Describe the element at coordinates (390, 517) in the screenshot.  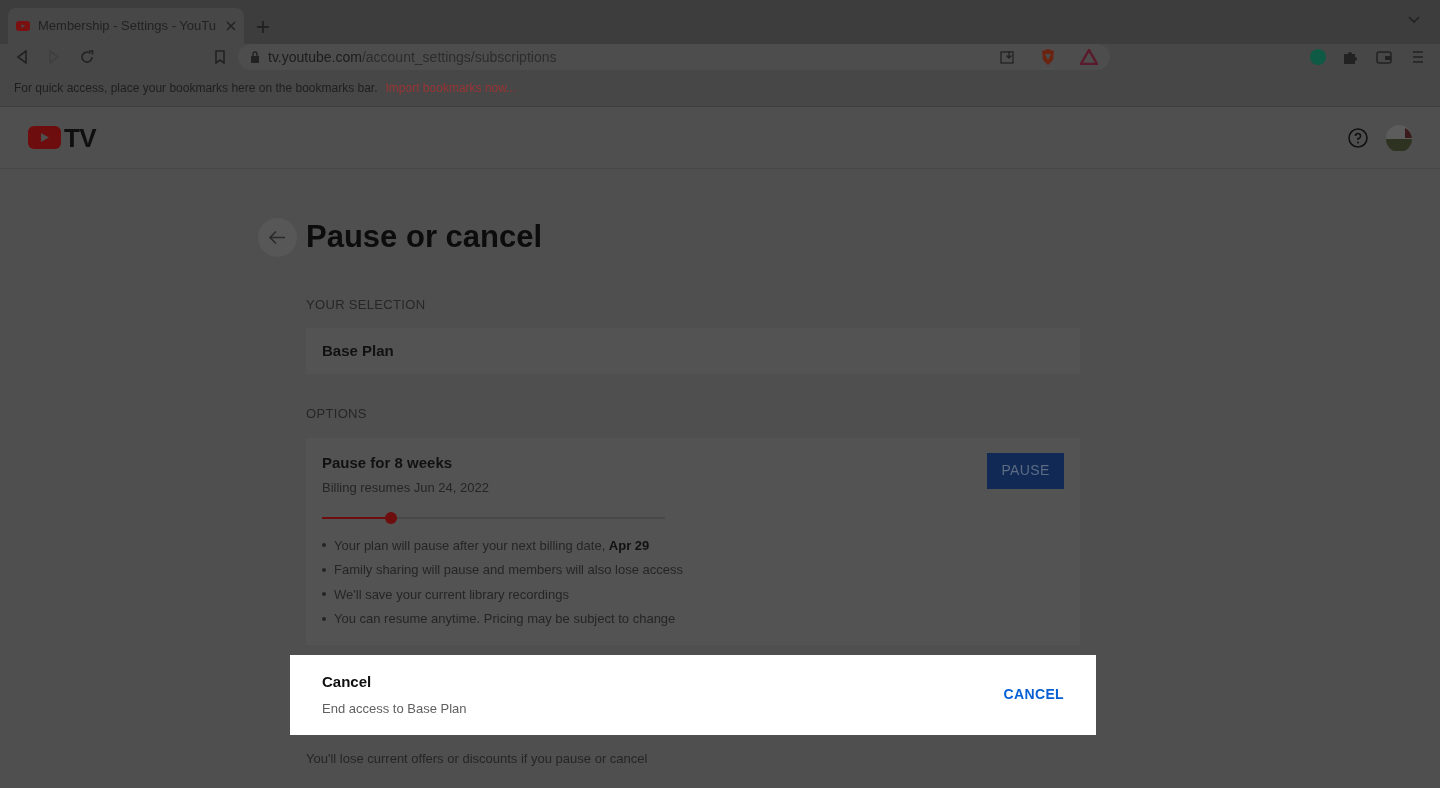
I see `slider-thumb` at that location.